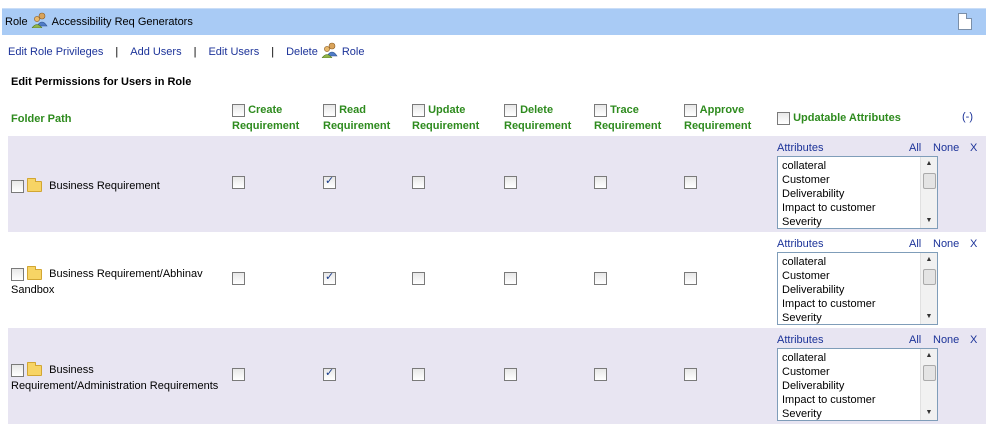 This screenshot has width=987, height=431. I want to click on delete-role-link: Delete Role, so click(325, 51).